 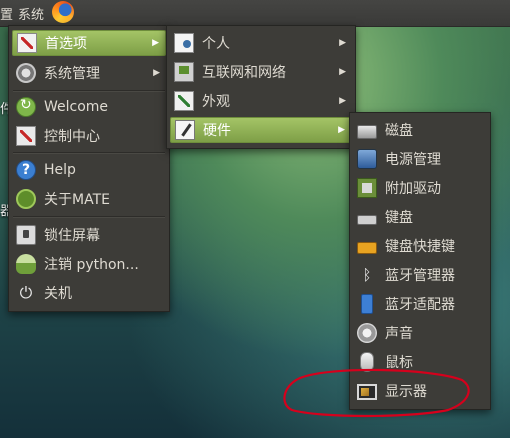 I want to click on menu-item-bluetooth-adapter: 蓝牙适配器, so click(x=420, y=304).